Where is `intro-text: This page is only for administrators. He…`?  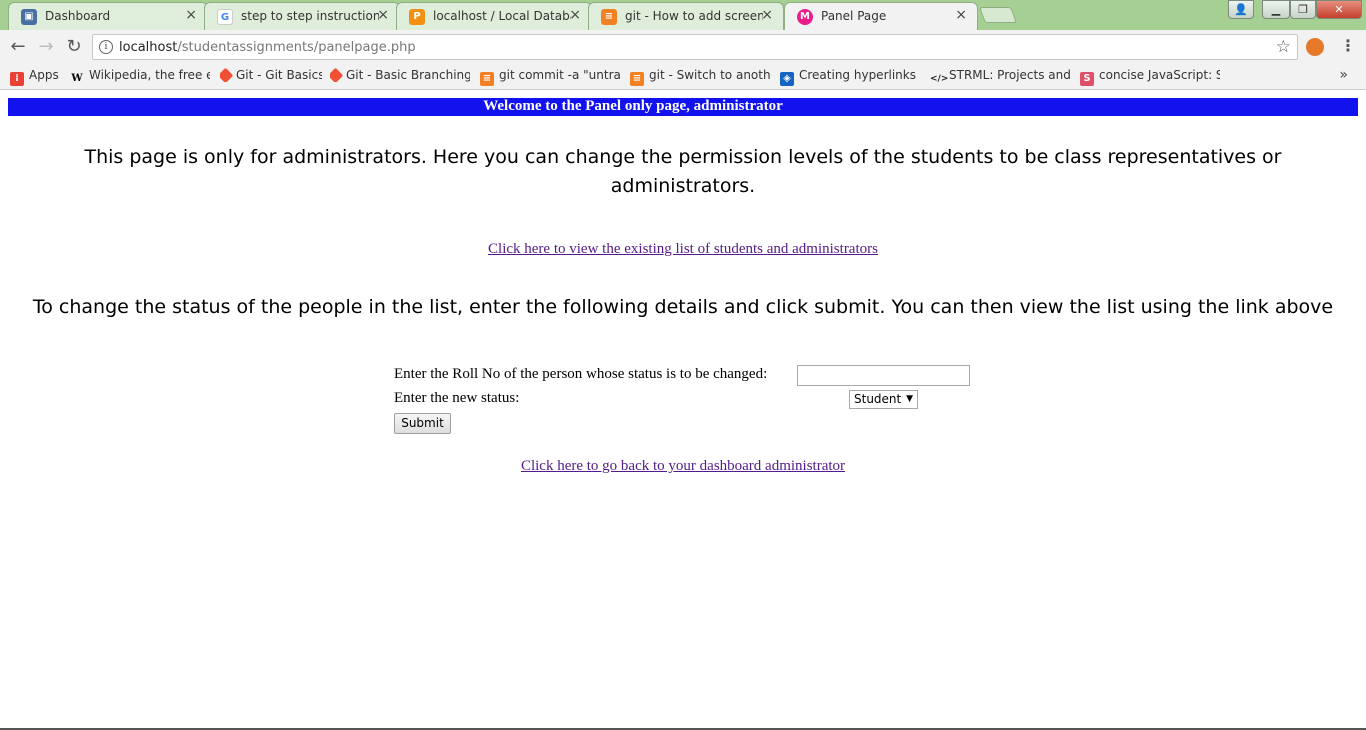
intro-text: This page is only for administrators. He… is located at coordinates (683, 171).